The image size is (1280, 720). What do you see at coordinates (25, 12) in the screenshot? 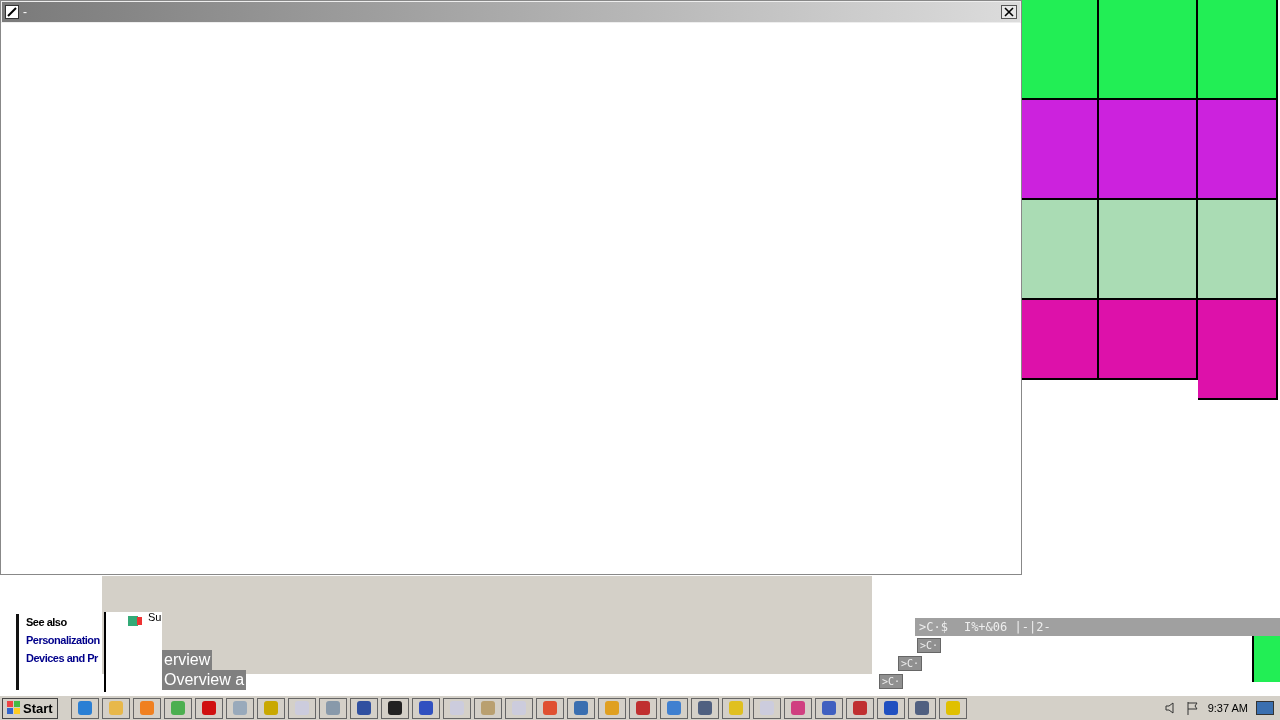
I see `window-title: -` at bounding box center [25, 12].